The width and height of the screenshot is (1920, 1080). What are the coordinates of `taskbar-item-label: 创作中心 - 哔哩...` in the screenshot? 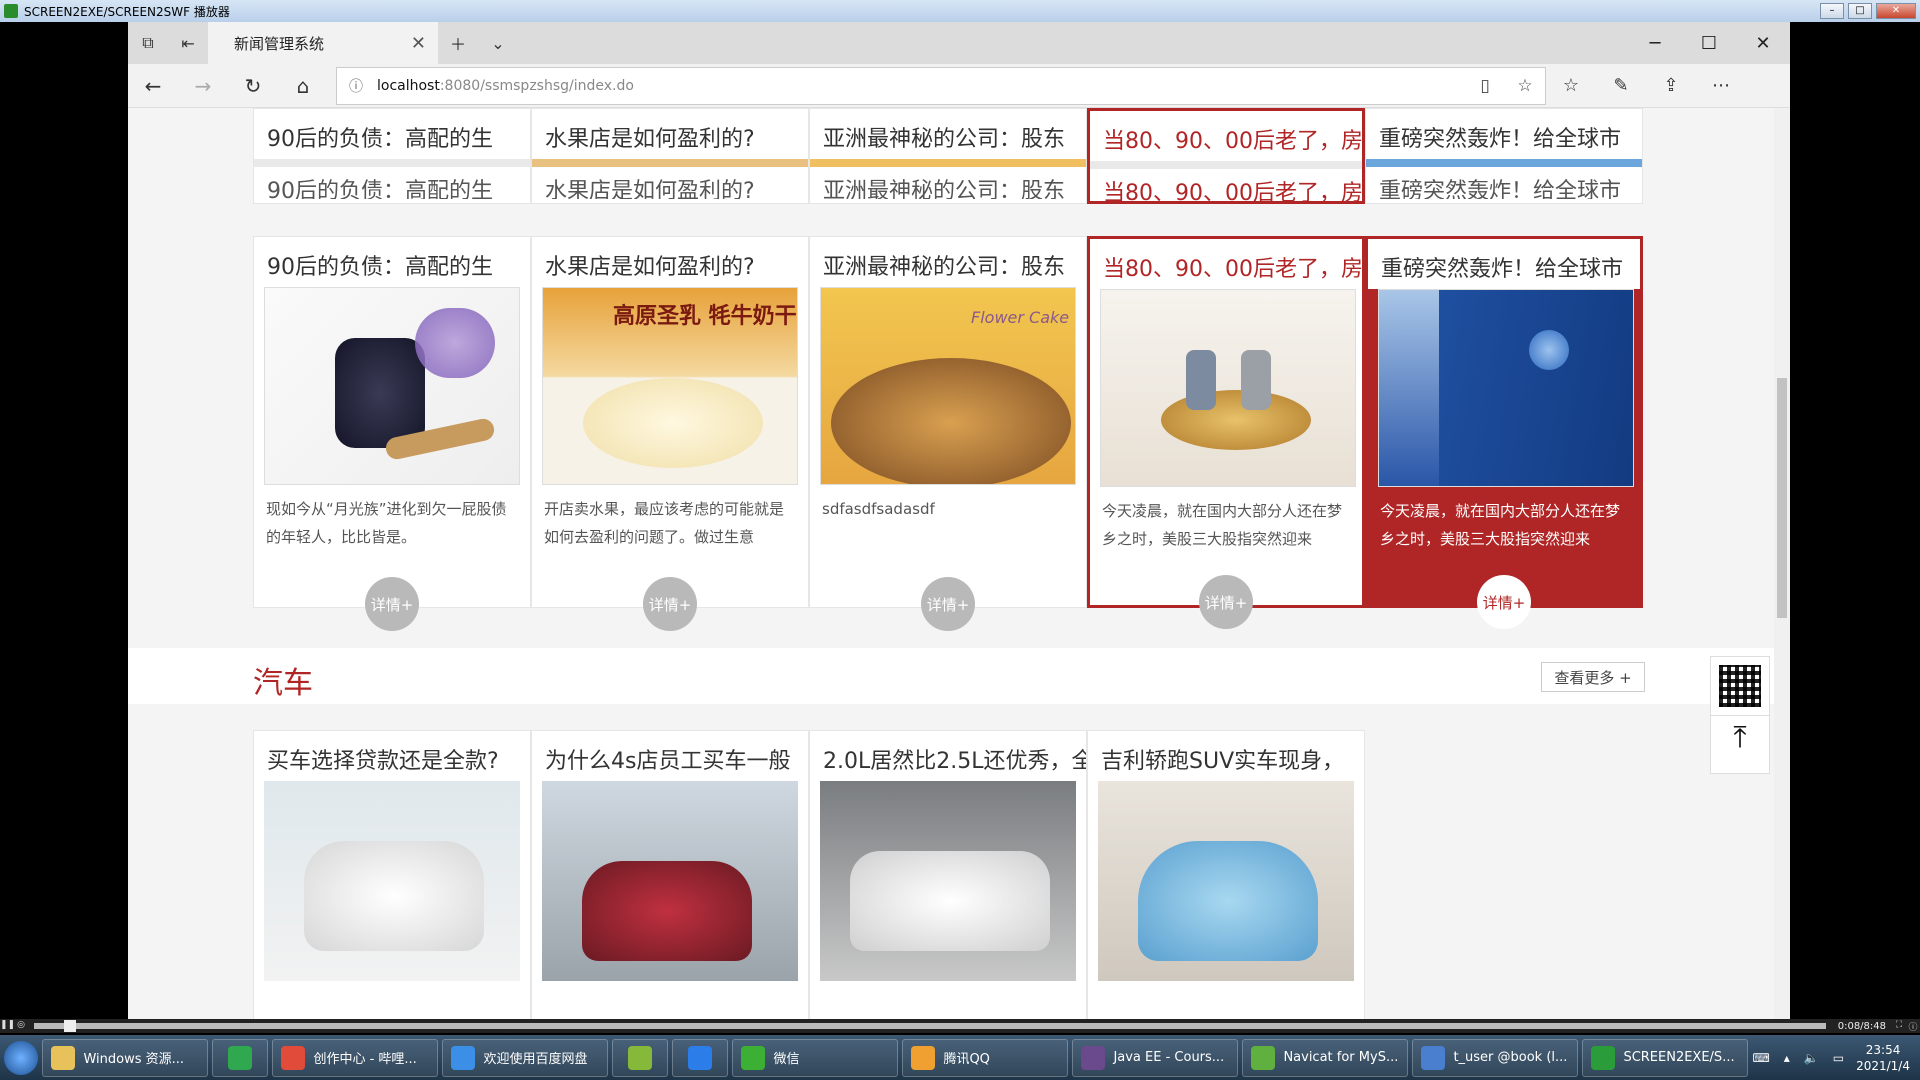 It's located at (365, 1059).